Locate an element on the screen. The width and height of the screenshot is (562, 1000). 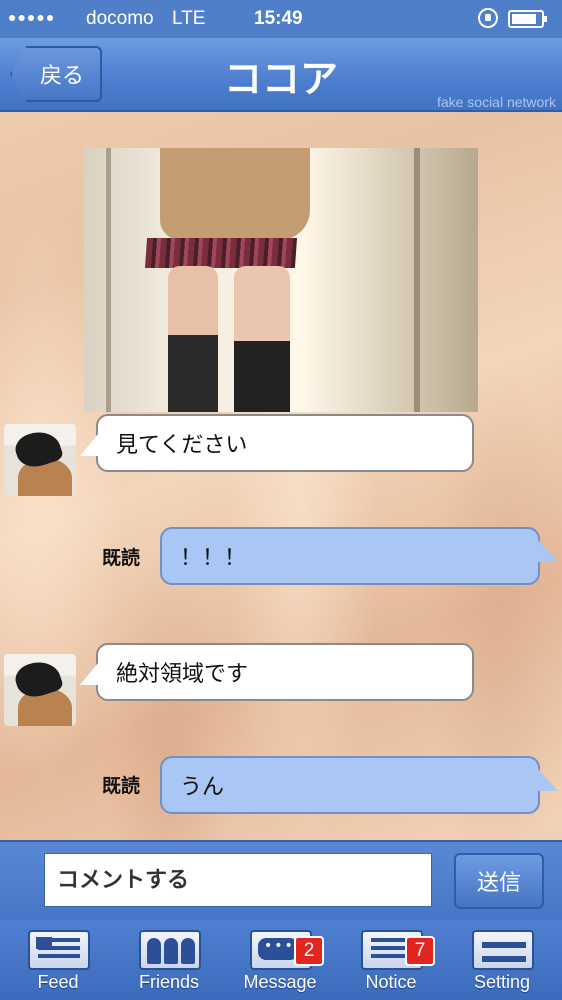
back-button: 戻る is located at coordinates (56, 74).